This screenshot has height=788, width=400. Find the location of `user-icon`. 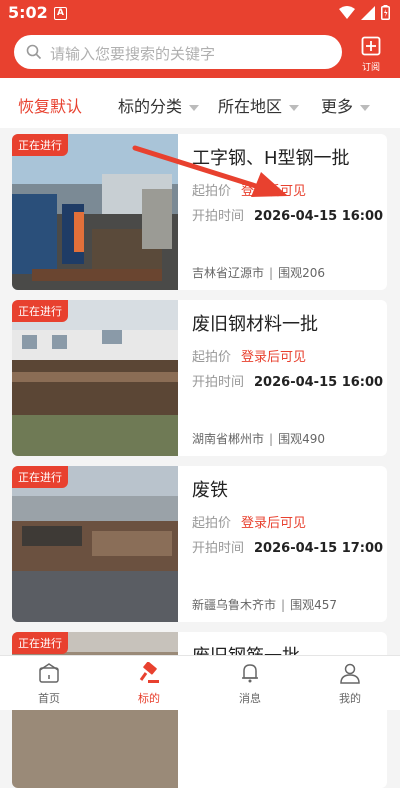

user-icon is located at coordinates (350, 673).